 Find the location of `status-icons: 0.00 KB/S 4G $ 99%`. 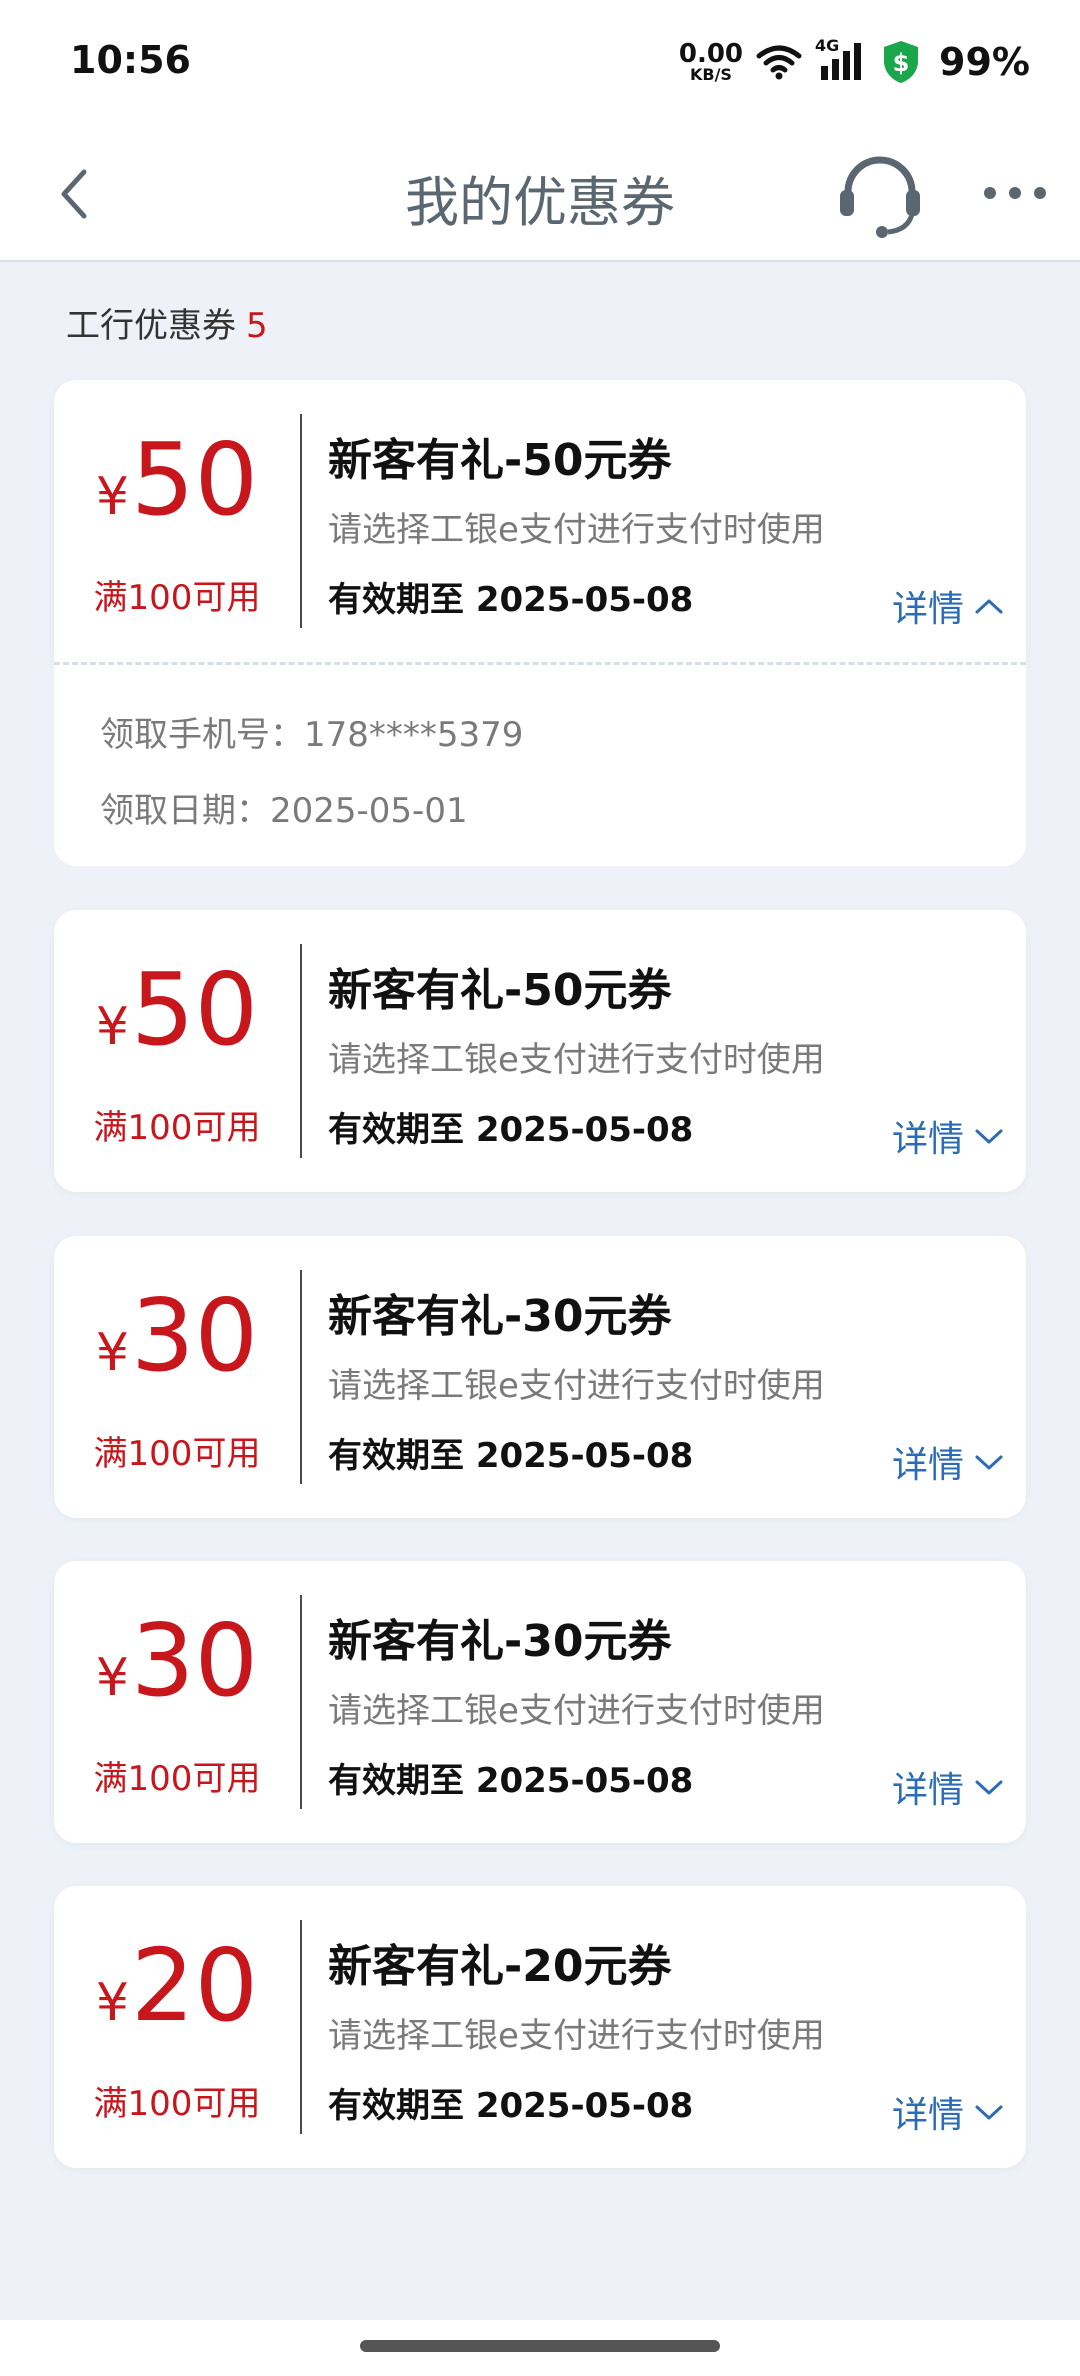

status-icons: 0.00 KB/S 4G $ 99% is located at coordinates (854, 62).